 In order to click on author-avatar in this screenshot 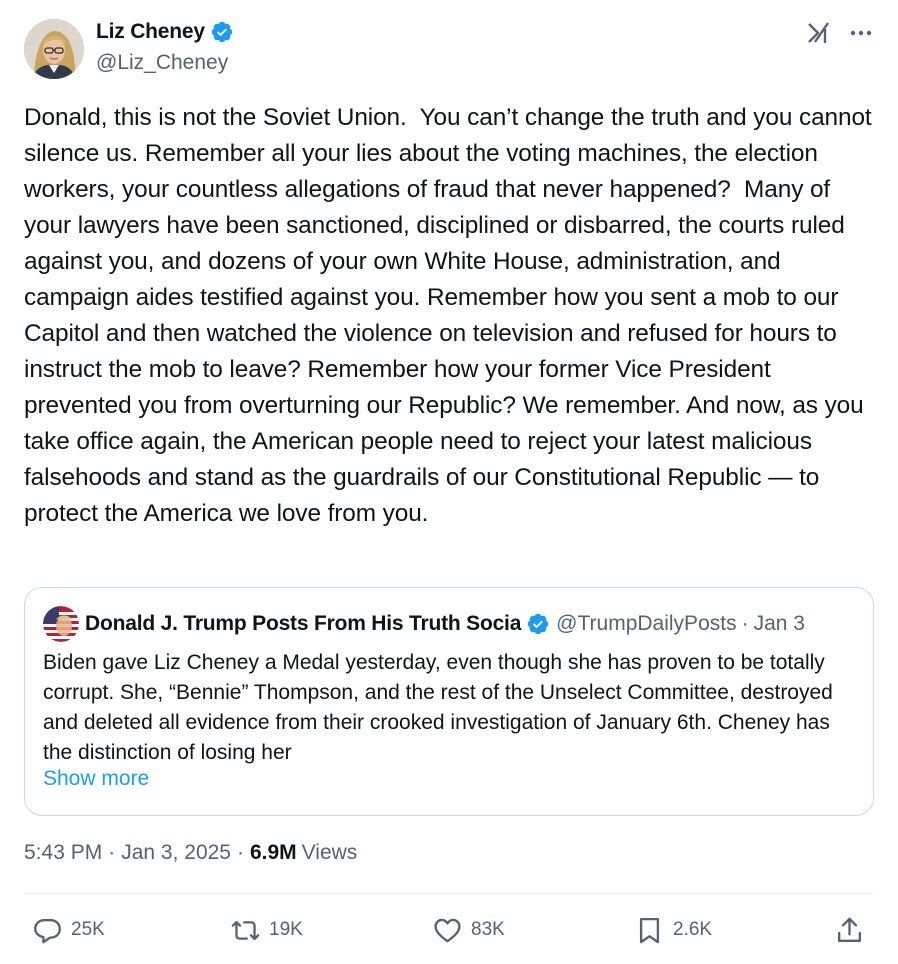, I will do `click(54, 49)`.